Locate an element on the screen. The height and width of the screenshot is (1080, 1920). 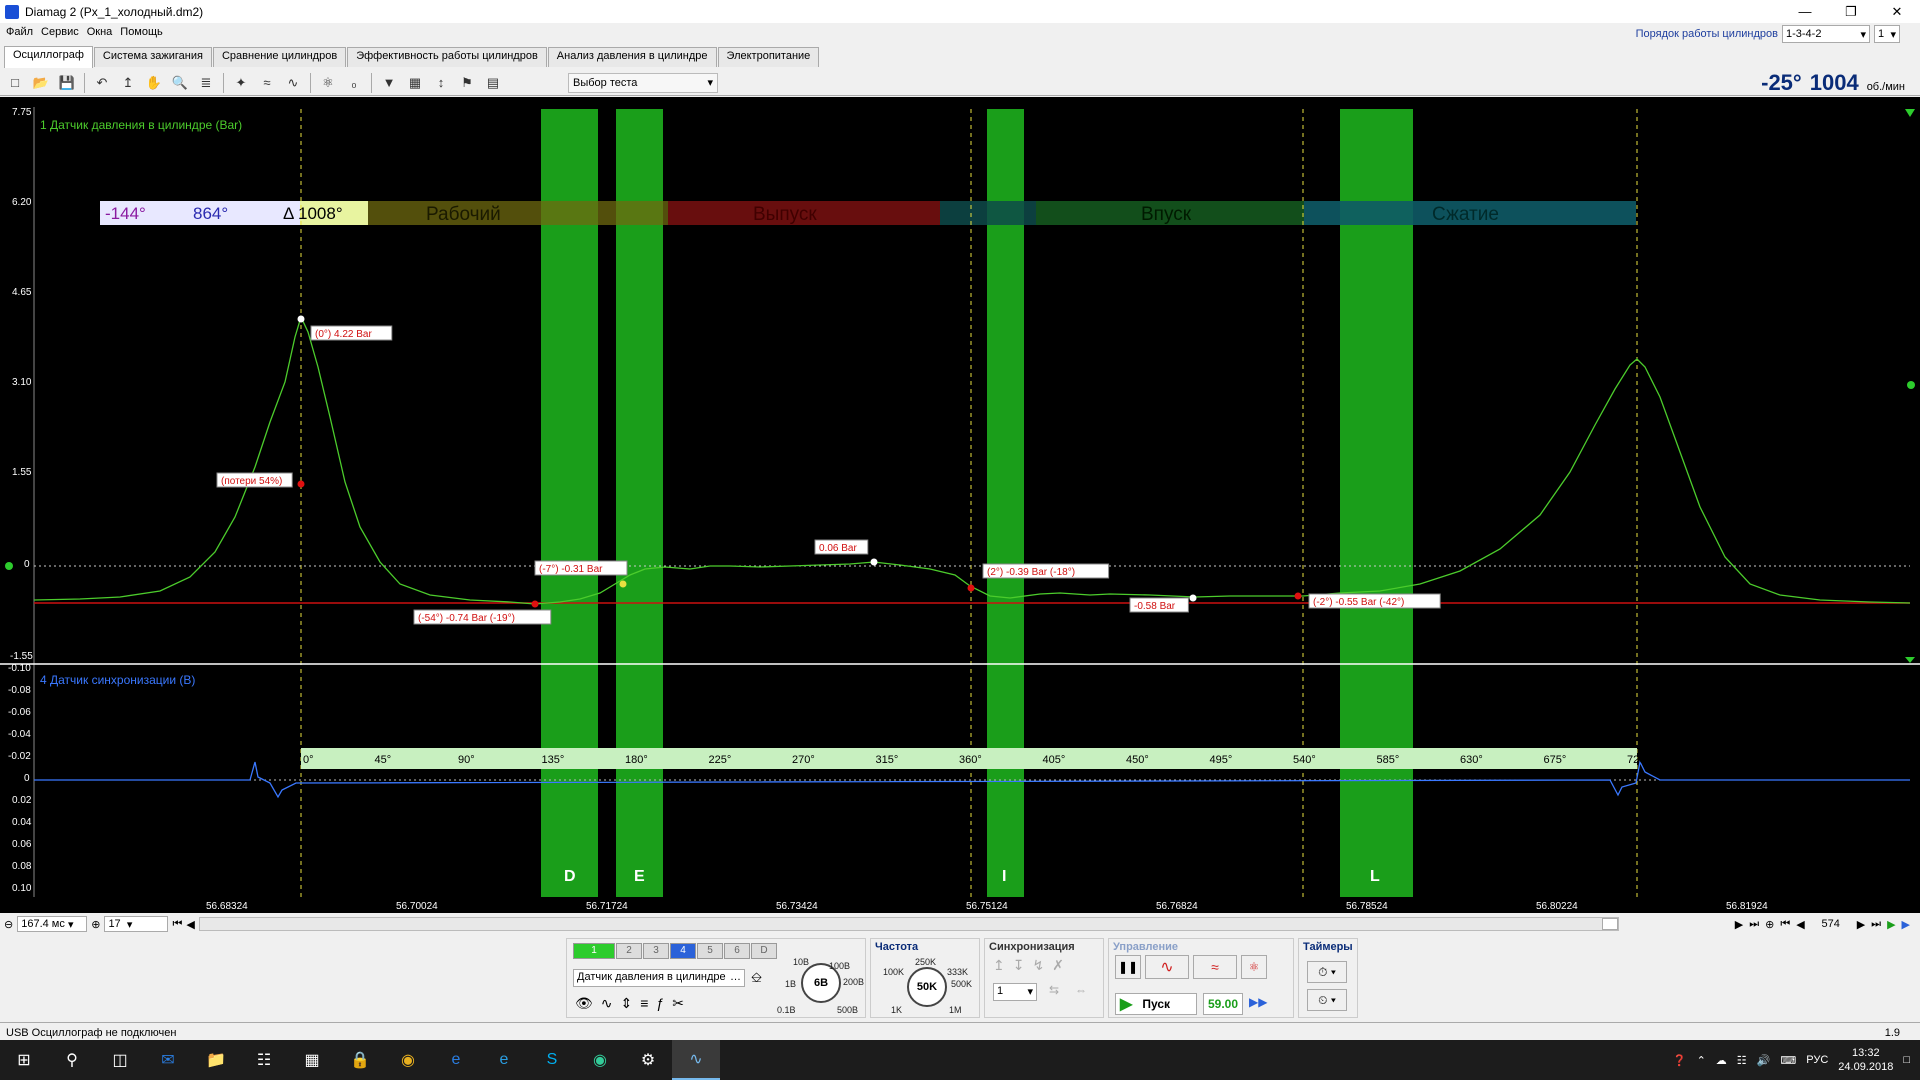
min-point is located at coordinates (535, 604).